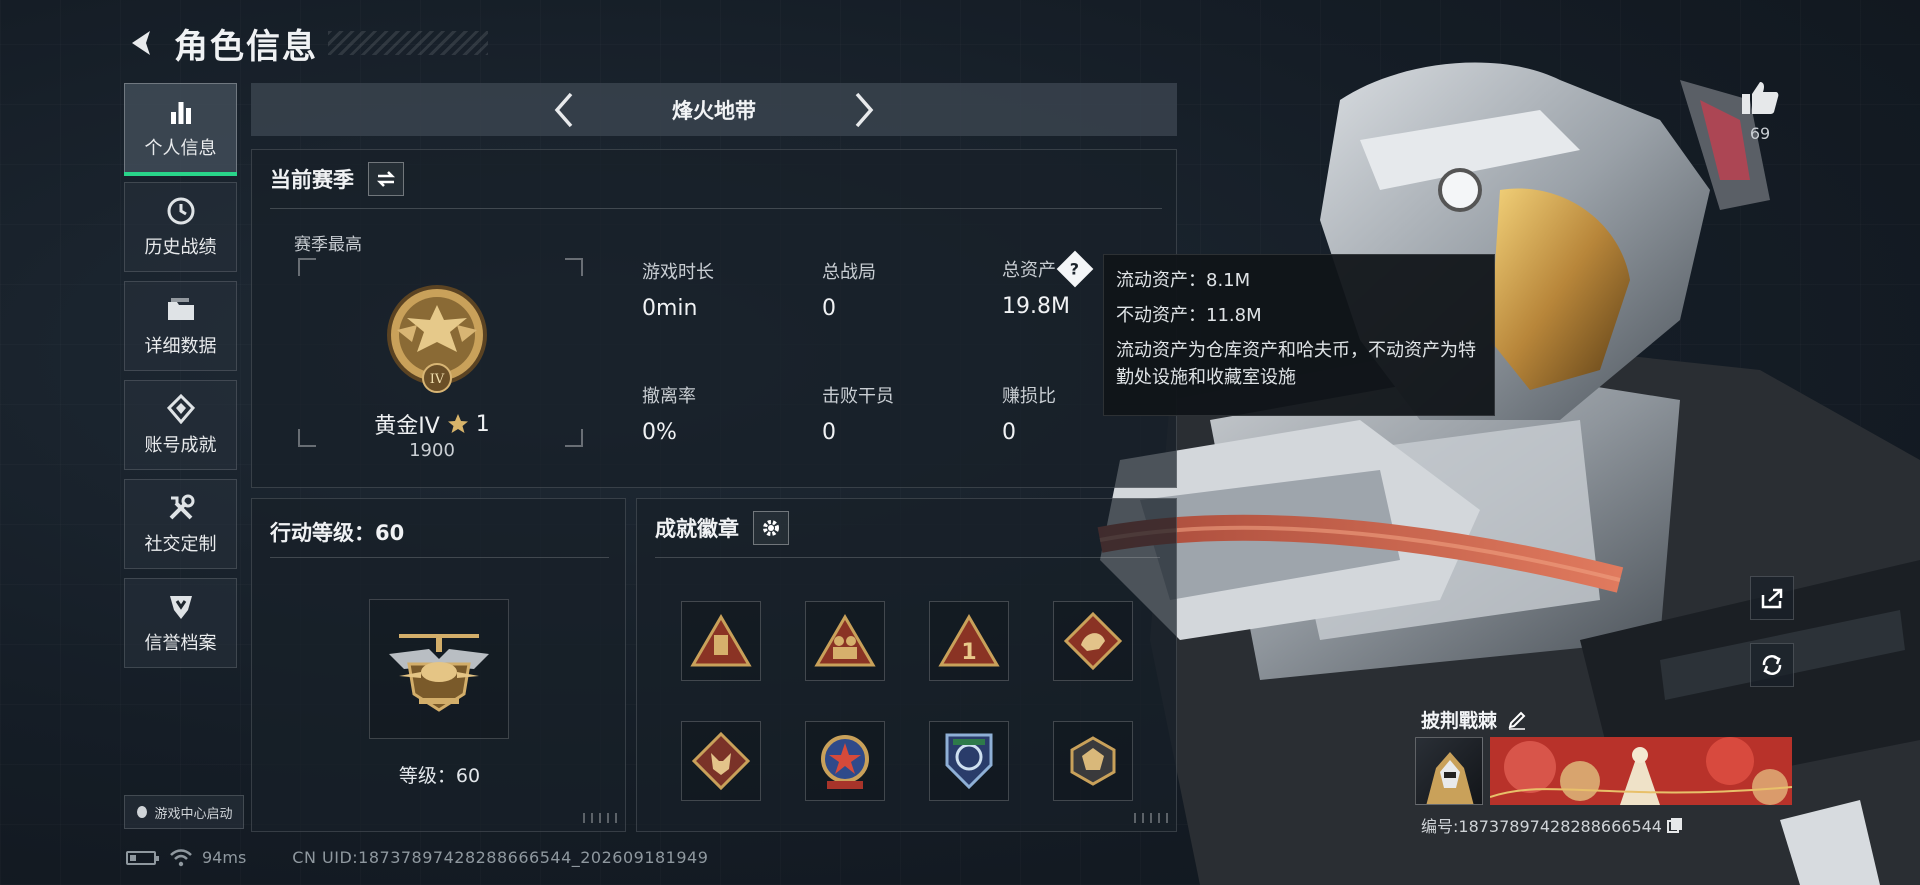  Describe the element at coordinates (181, 607) in the screenshot. I see `shield-icon` at that location.